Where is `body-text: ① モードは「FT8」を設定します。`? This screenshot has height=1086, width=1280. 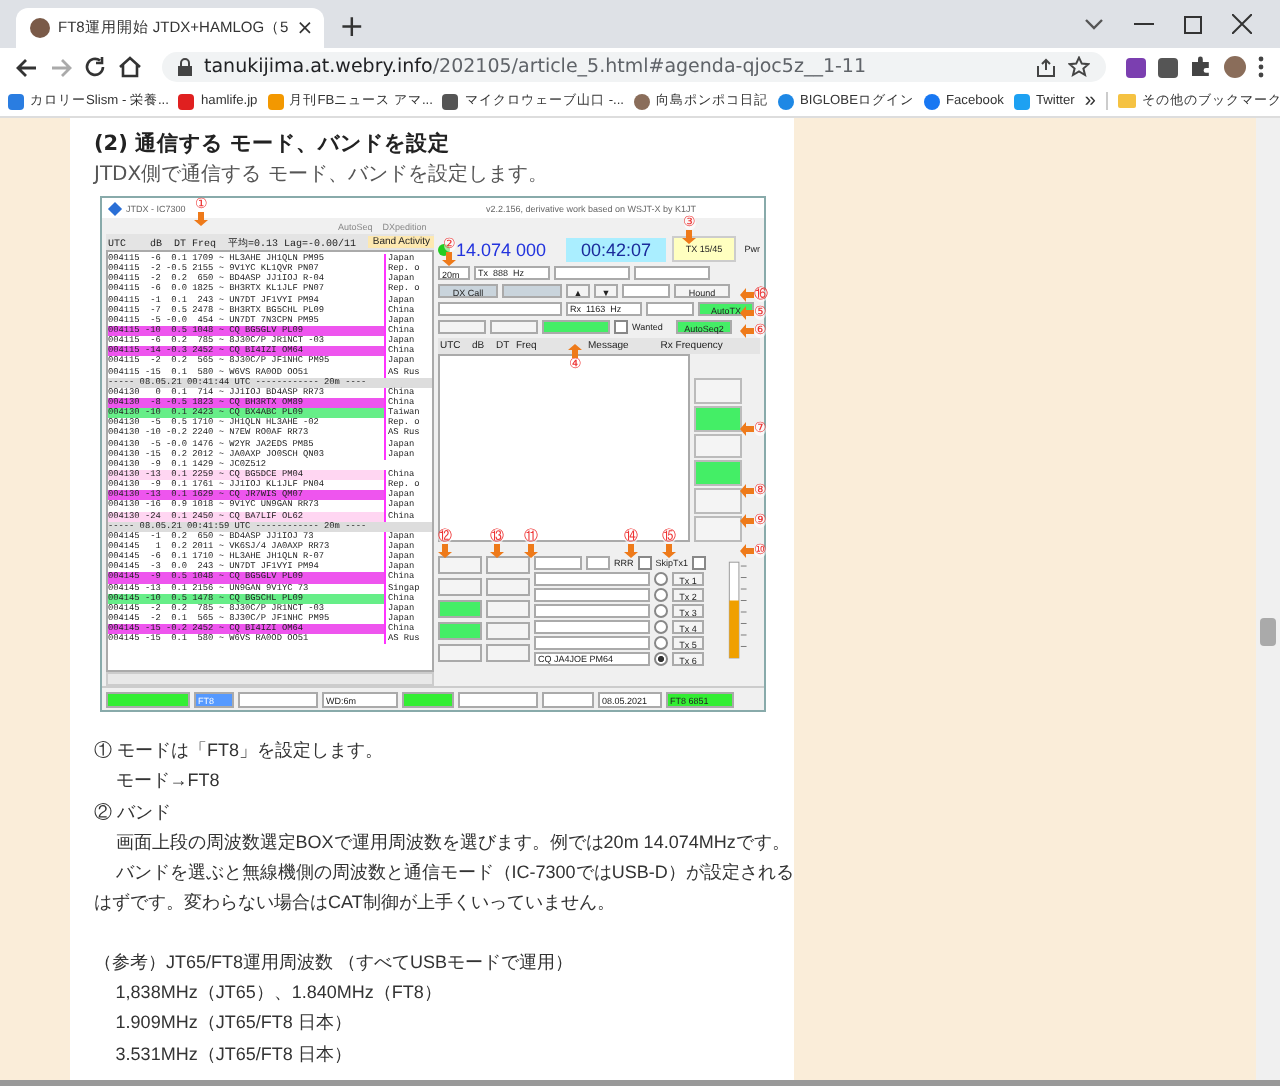 body-text: ① モードは「FT8」を設定します。 is located at coordinates (240, 751).